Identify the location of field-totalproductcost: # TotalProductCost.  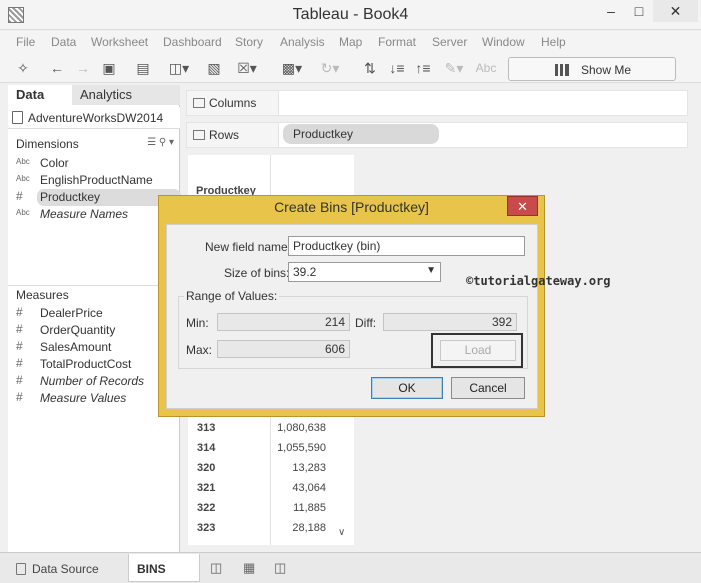
(94, 364).